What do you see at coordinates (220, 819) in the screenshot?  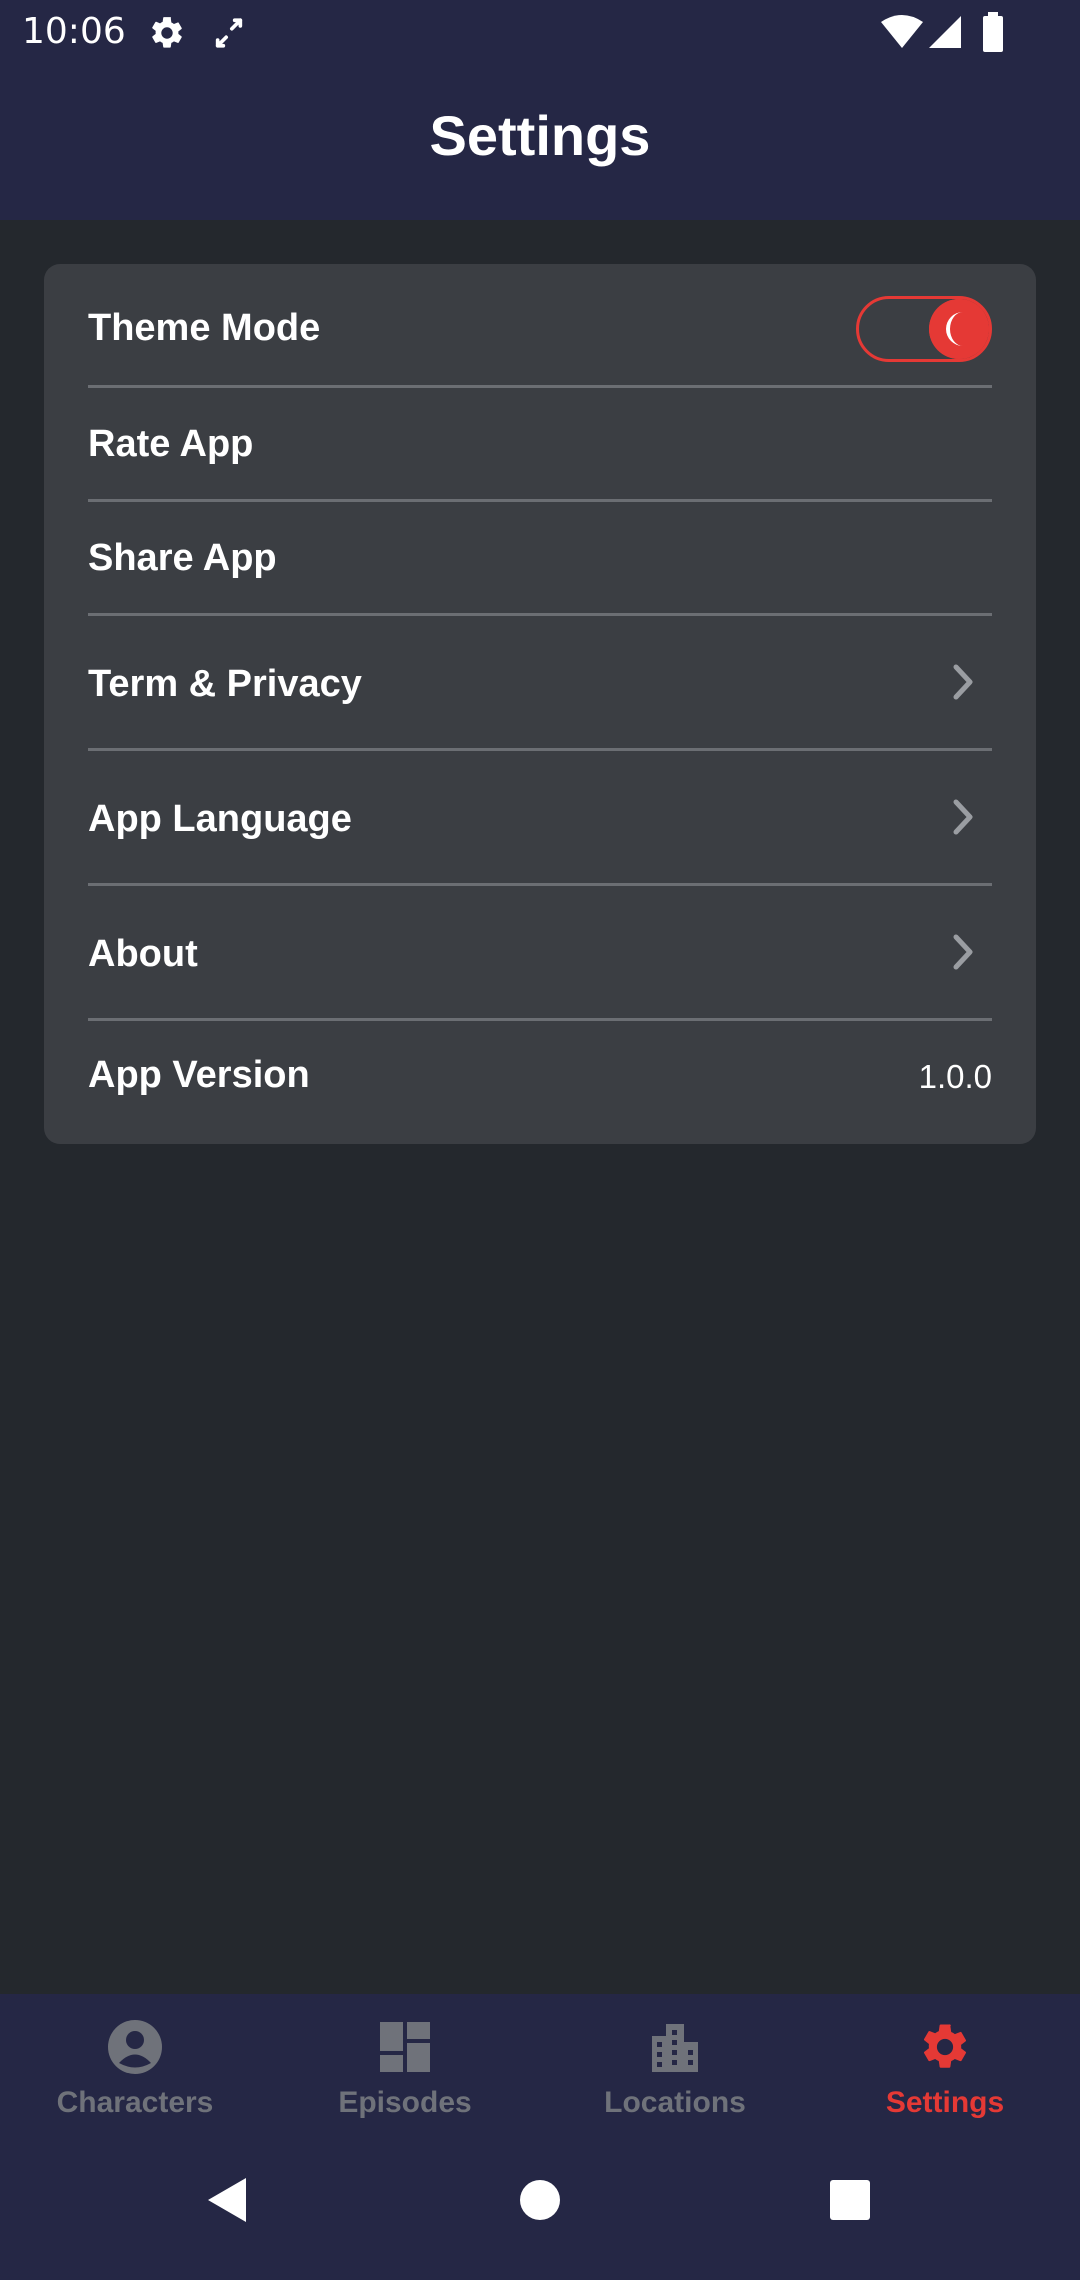 I see `settings-row-label: App Language` at bounding box center [220, 819].